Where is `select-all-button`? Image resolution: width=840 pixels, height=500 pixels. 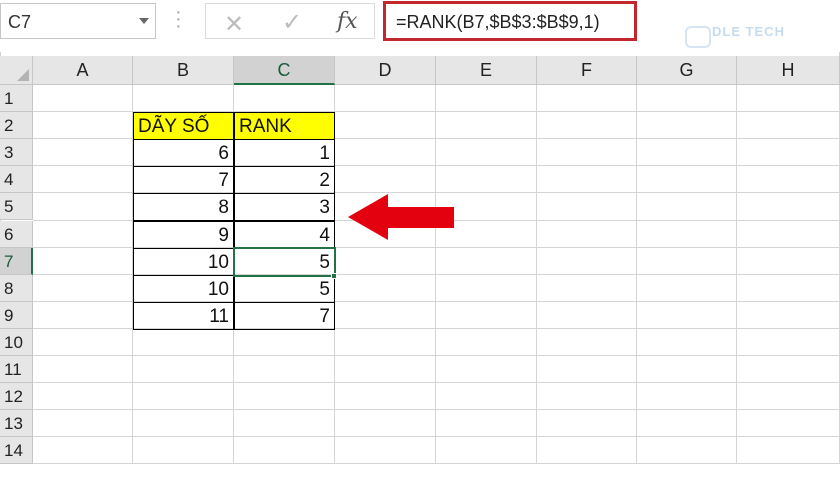 select-all-button is located at coordinates (16, 70).